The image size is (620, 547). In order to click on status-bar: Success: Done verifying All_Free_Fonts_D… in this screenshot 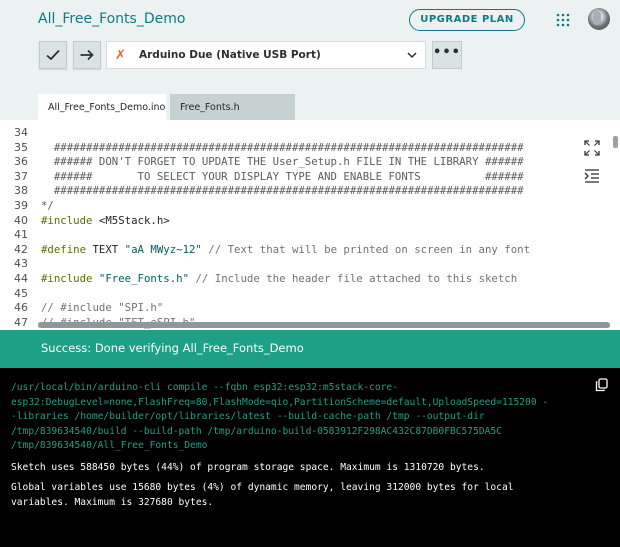, I will do `click(310, 349)`.